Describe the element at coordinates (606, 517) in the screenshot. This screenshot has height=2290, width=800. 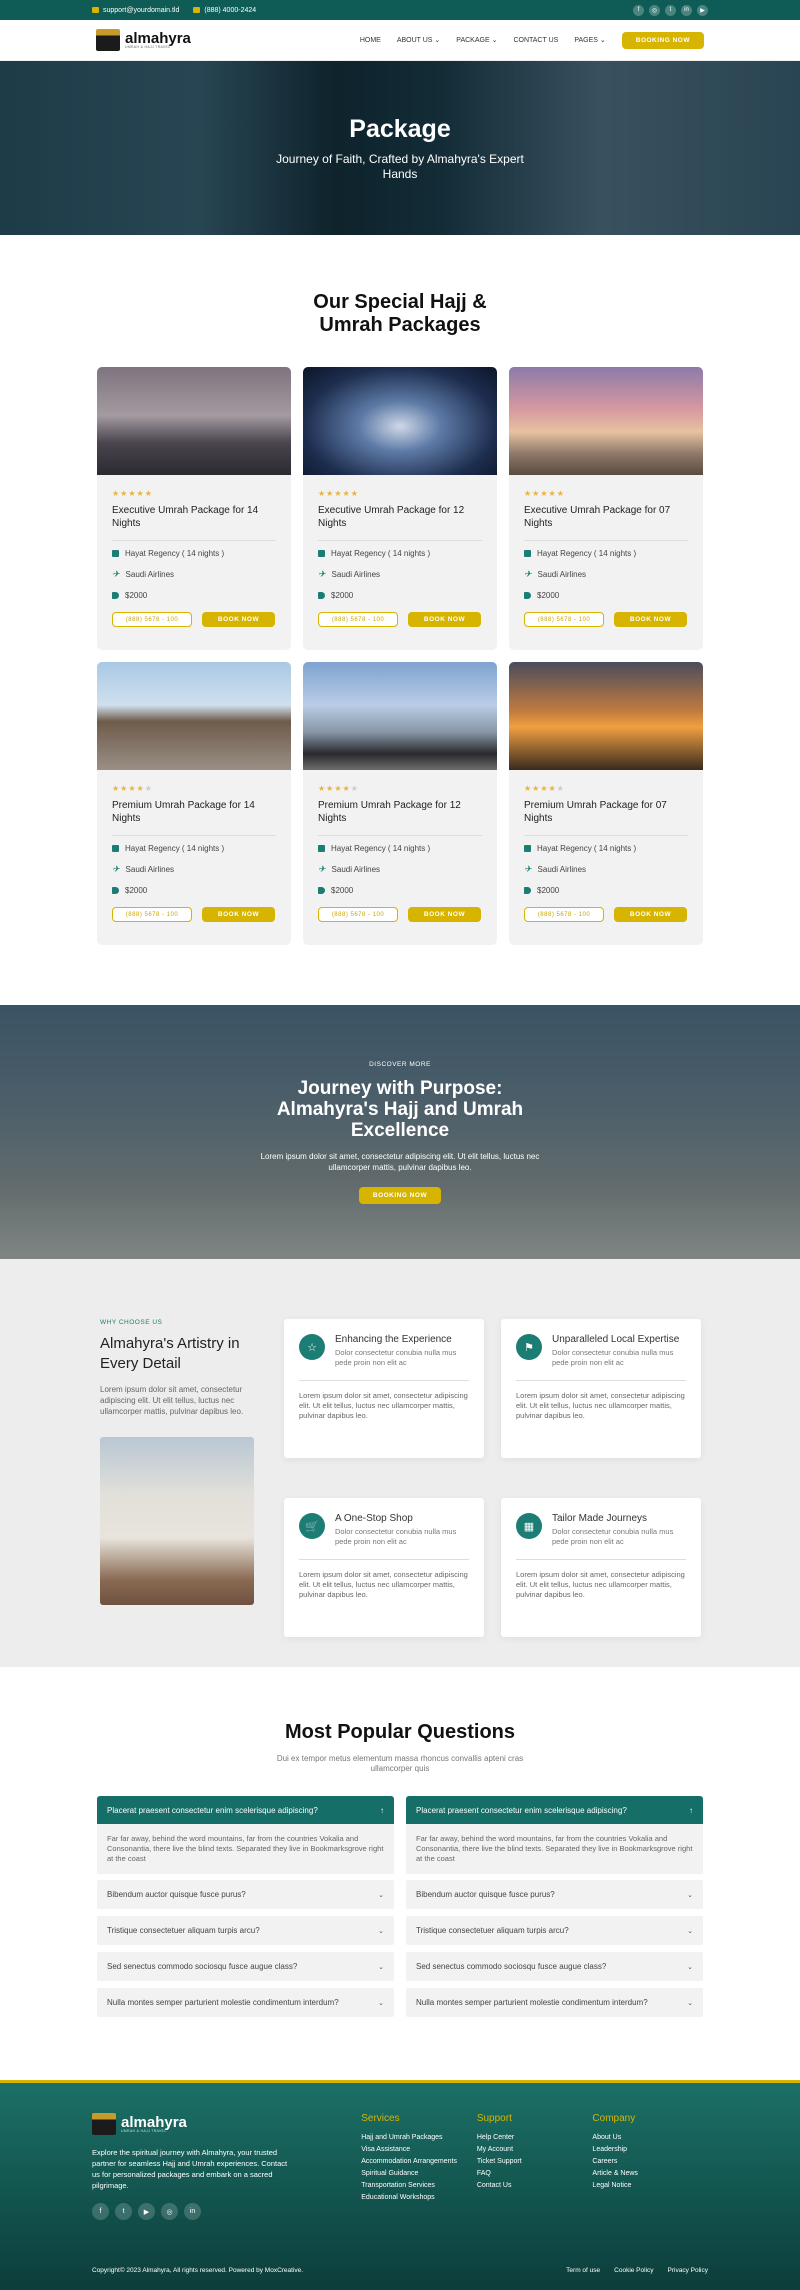
I see `package-title: Executive Umrah Package for 07 Nights` at that location.